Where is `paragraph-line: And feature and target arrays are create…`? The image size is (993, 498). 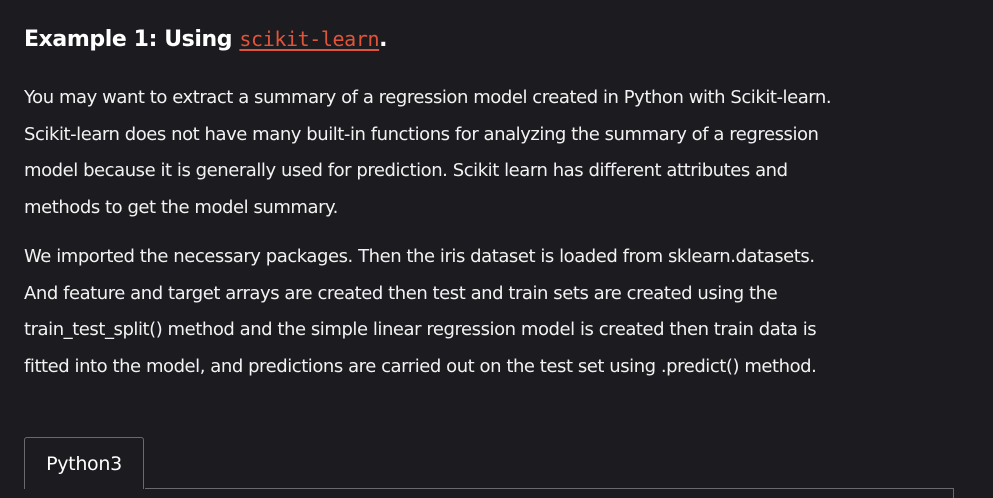 paragraph-line: And feature and target arrays are create… is located at coordinates (401, 293).